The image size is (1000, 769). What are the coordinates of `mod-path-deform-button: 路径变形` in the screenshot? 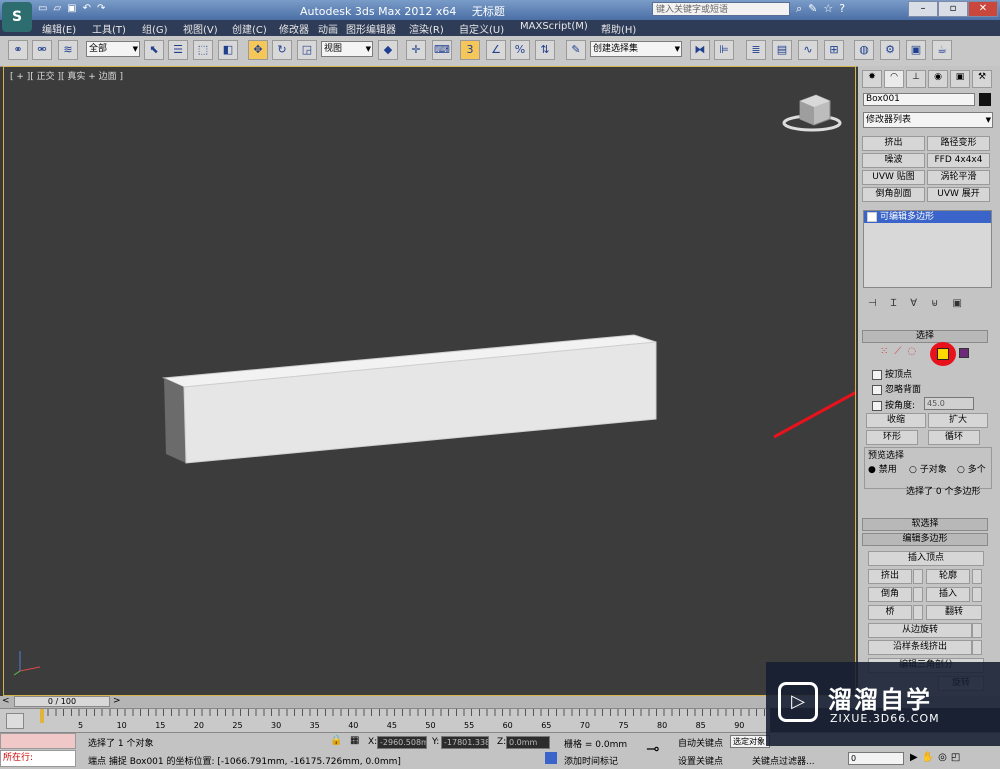 It's located at (958, 143).